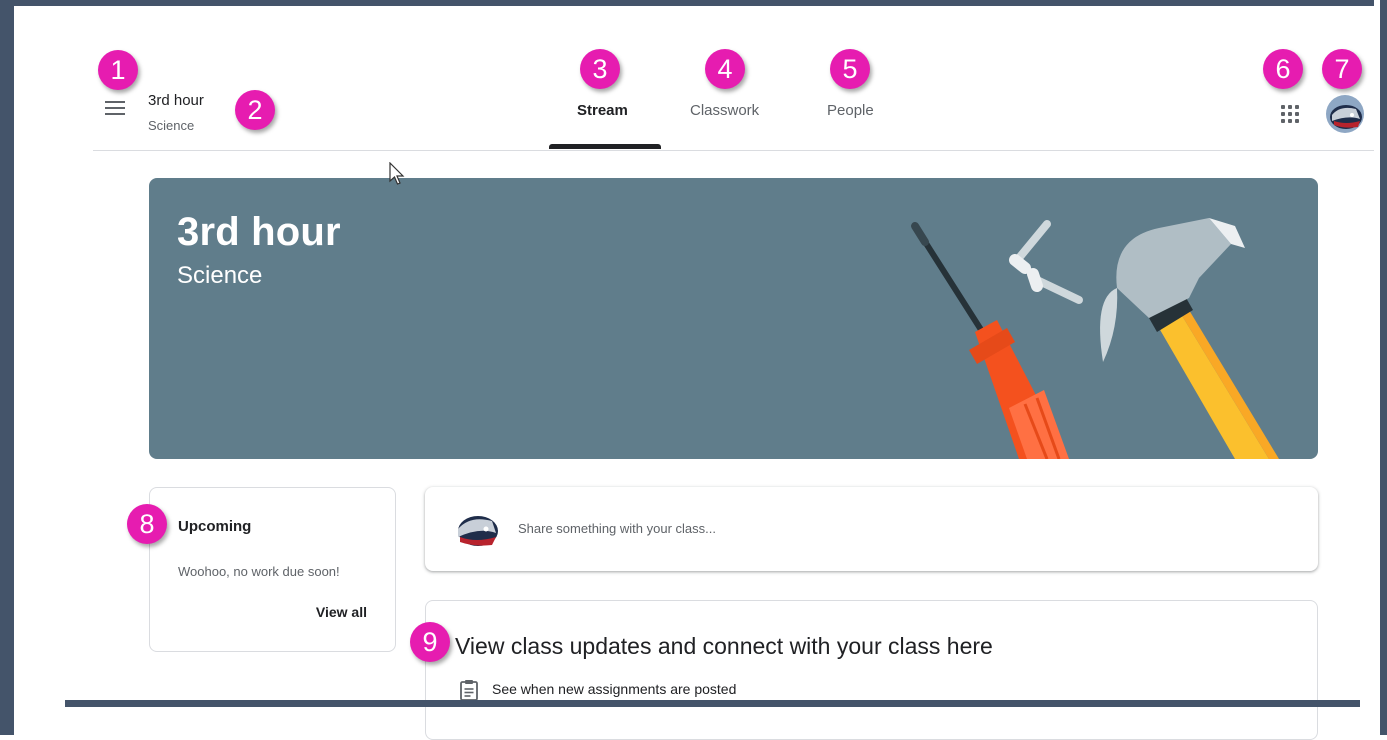 Image resolution: width=1387 pixels, height=740 pixels. What do you see at coordinates (614, 689) in the screenshot?
I see `updates-item: See when new assignments are posted` at bounding box center [614, 689].